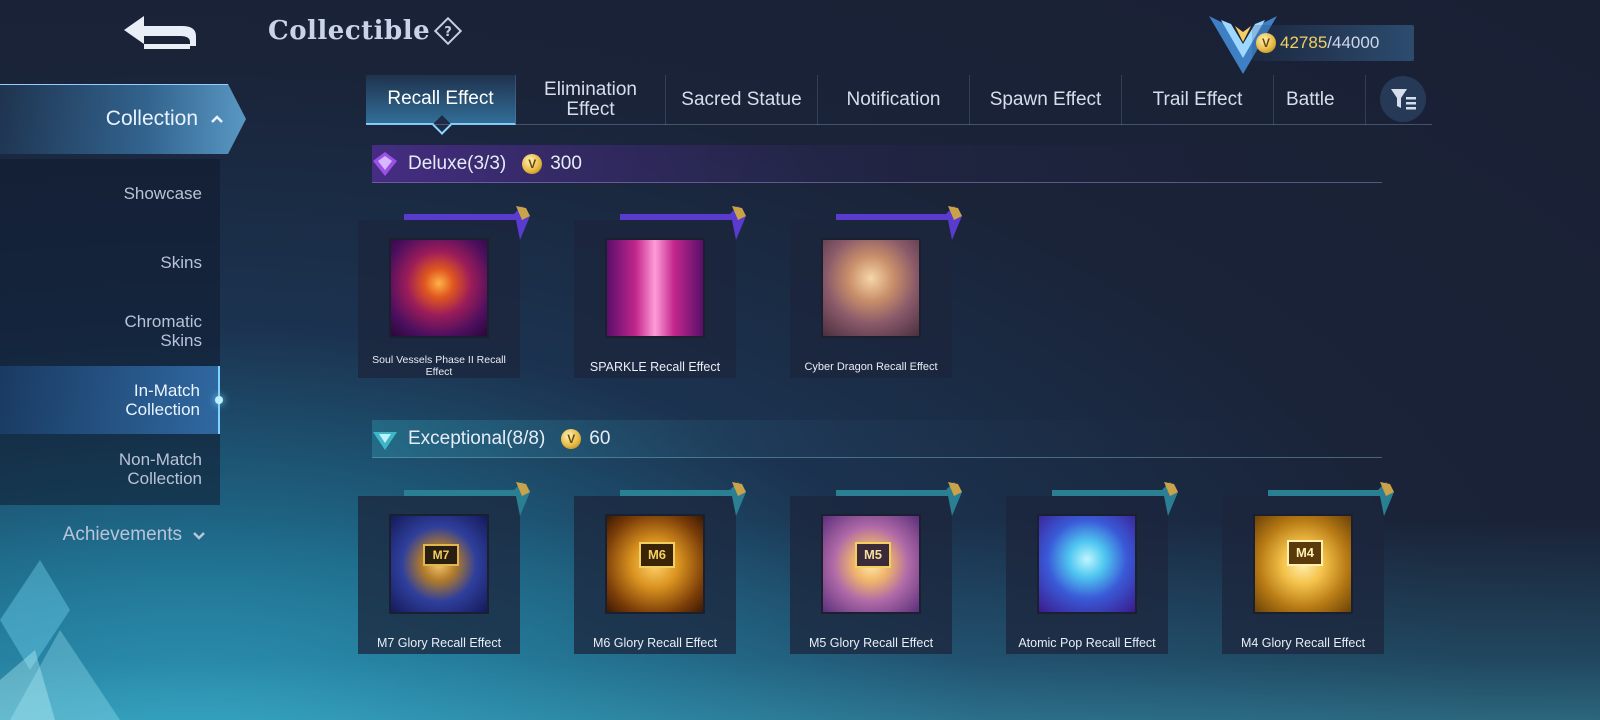  Describe the element at coordinates (181, 262) in the screenshot. I see `sidebar-item-label: Skins` at that location.